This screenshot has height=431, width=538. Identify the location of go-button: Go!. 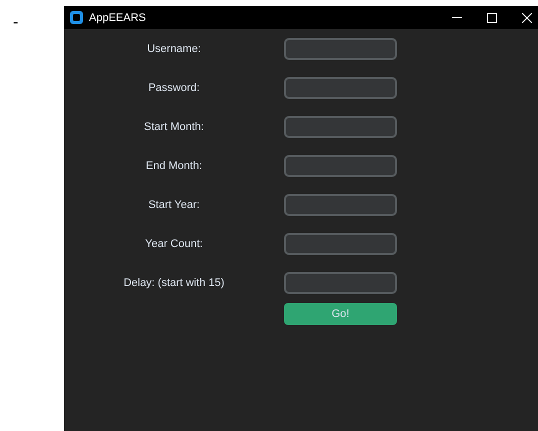
(340, 314).